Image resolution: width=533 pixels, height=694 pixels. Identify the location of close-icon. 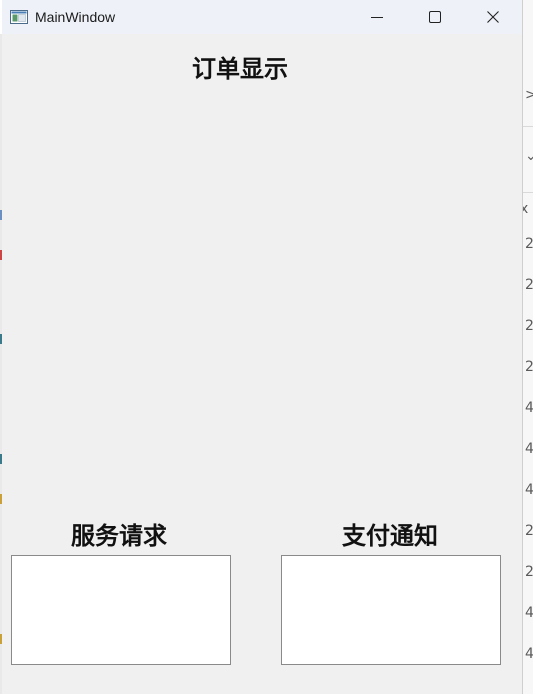
(493, 17).